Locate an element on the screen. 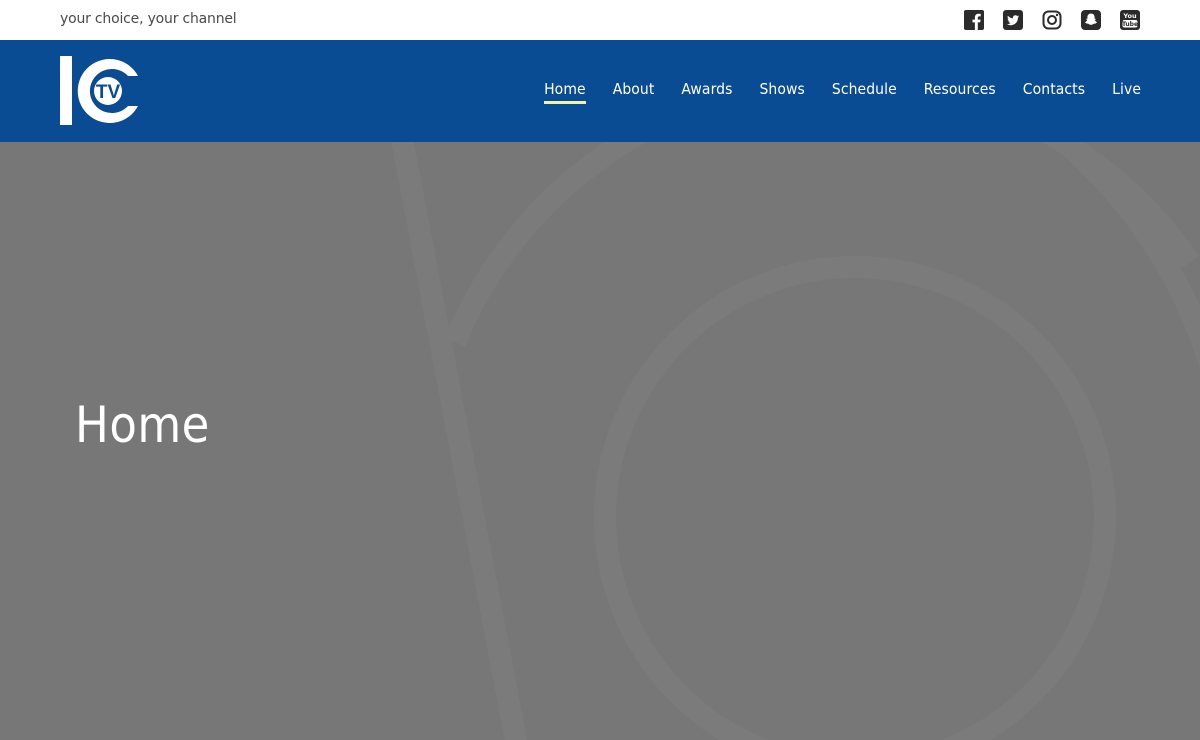 The width and height of the screenshot is (1200, 740). svg-text: Tube is located at coordinates (1130, 24).